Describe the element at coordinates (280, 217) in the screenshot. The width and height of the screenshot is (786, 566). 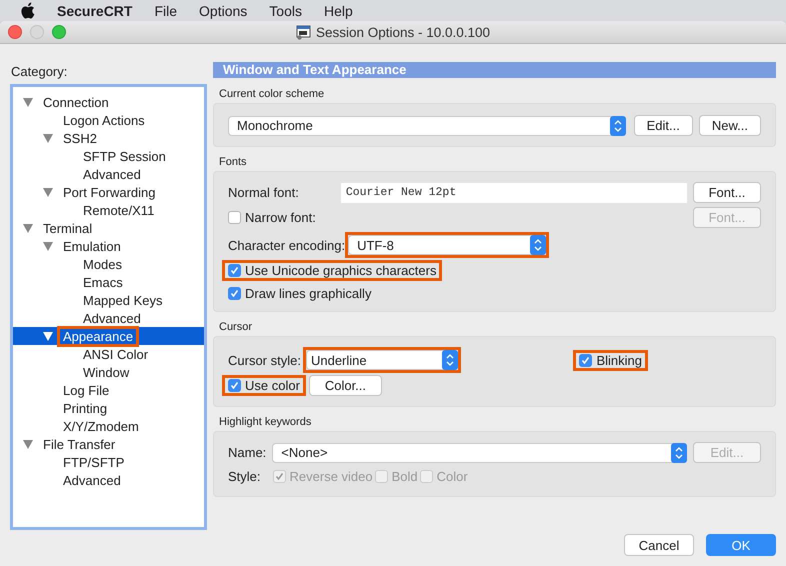
I see `checkbox-label: Narrow font:` at that location.